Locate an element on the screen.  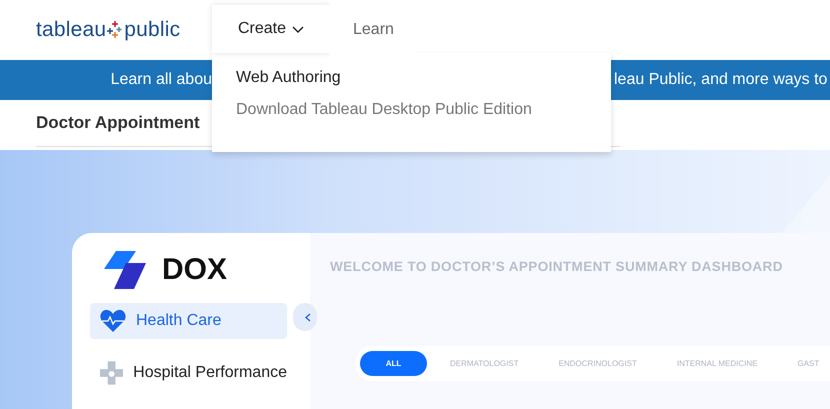
chevron-down-icon is located at coordinates (298, 29).